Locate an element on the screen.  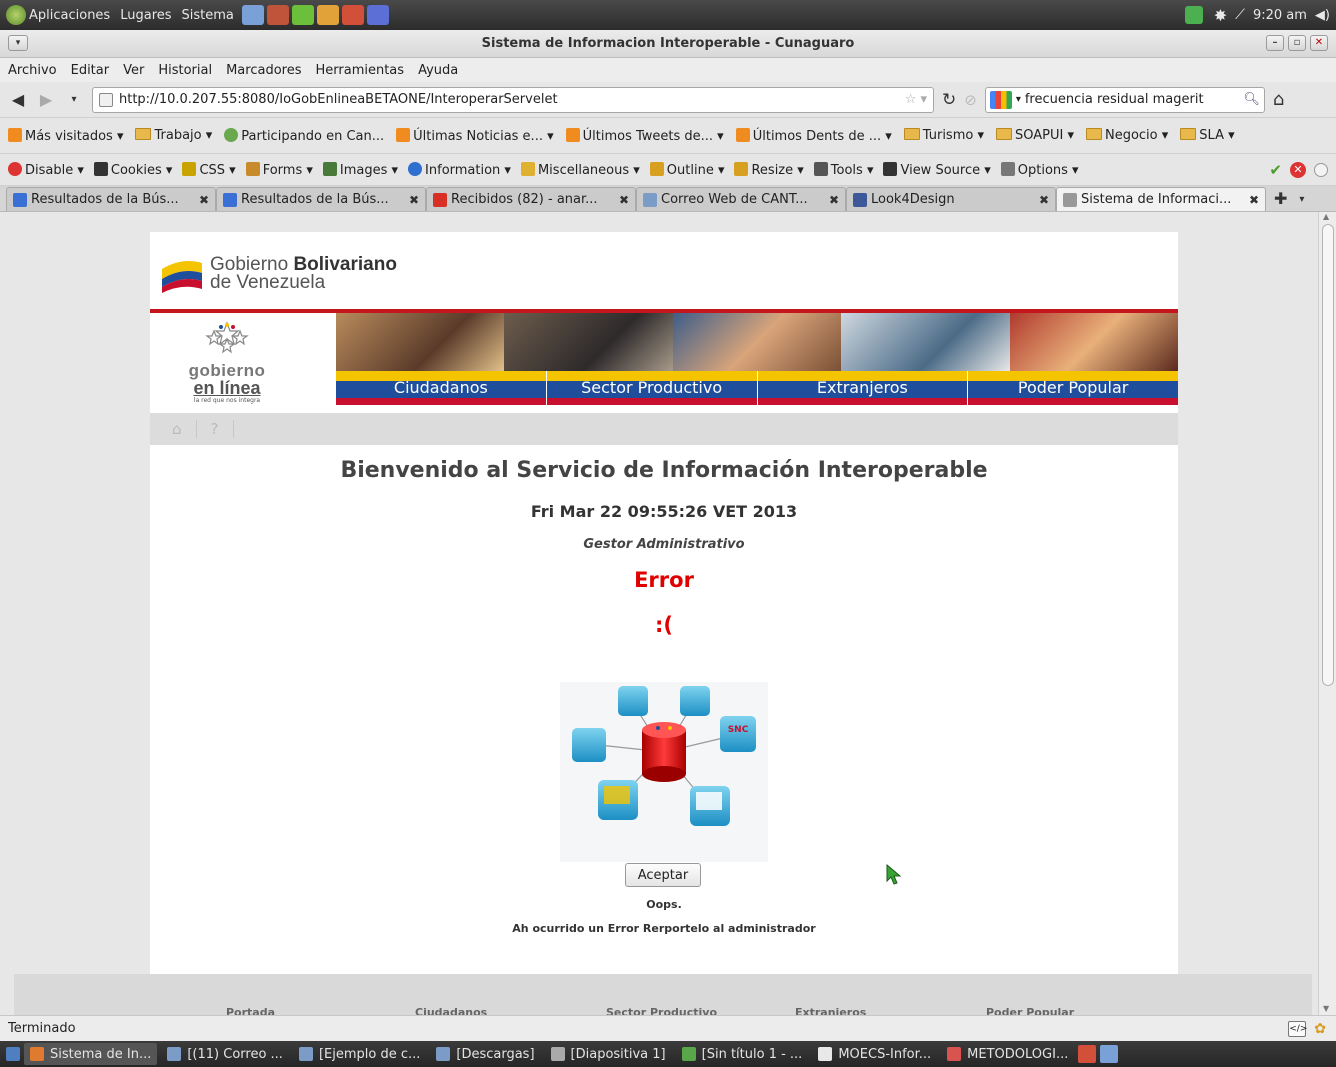
source-code-icon: </> is located at coordinates (1297, 1028).